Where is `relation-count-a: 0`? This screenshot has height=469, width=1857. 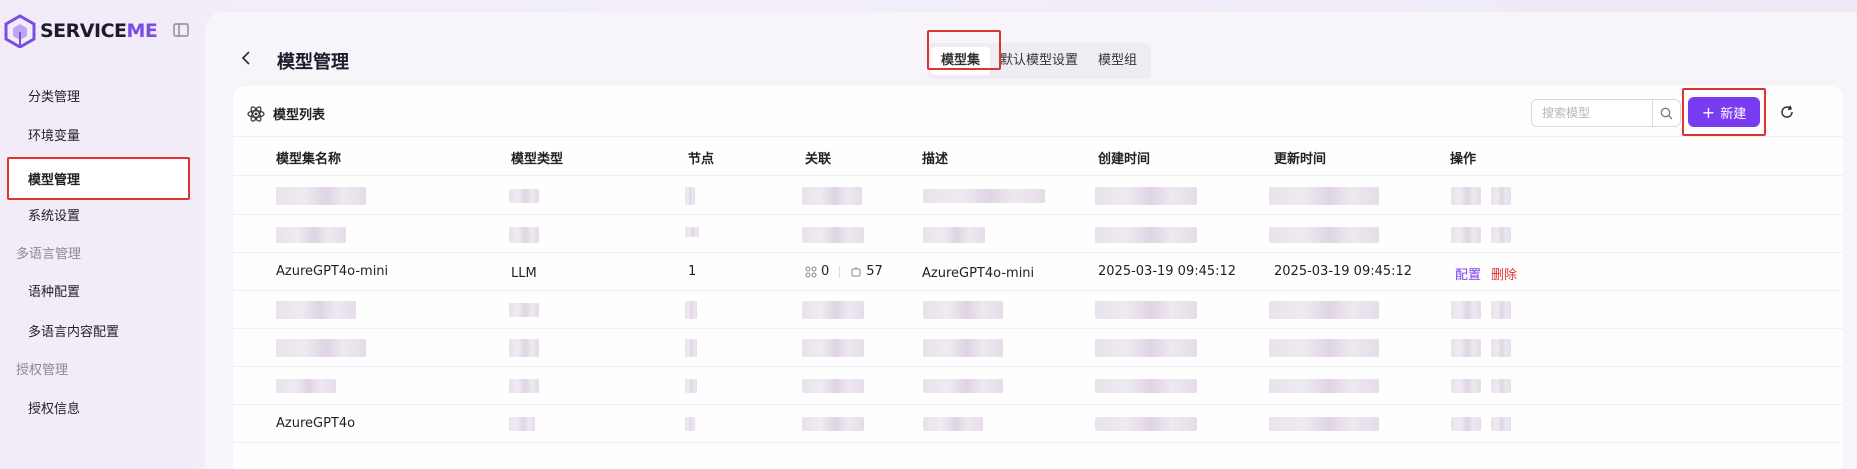
relation-count-a: 0 is located at coordinates (825, 271).